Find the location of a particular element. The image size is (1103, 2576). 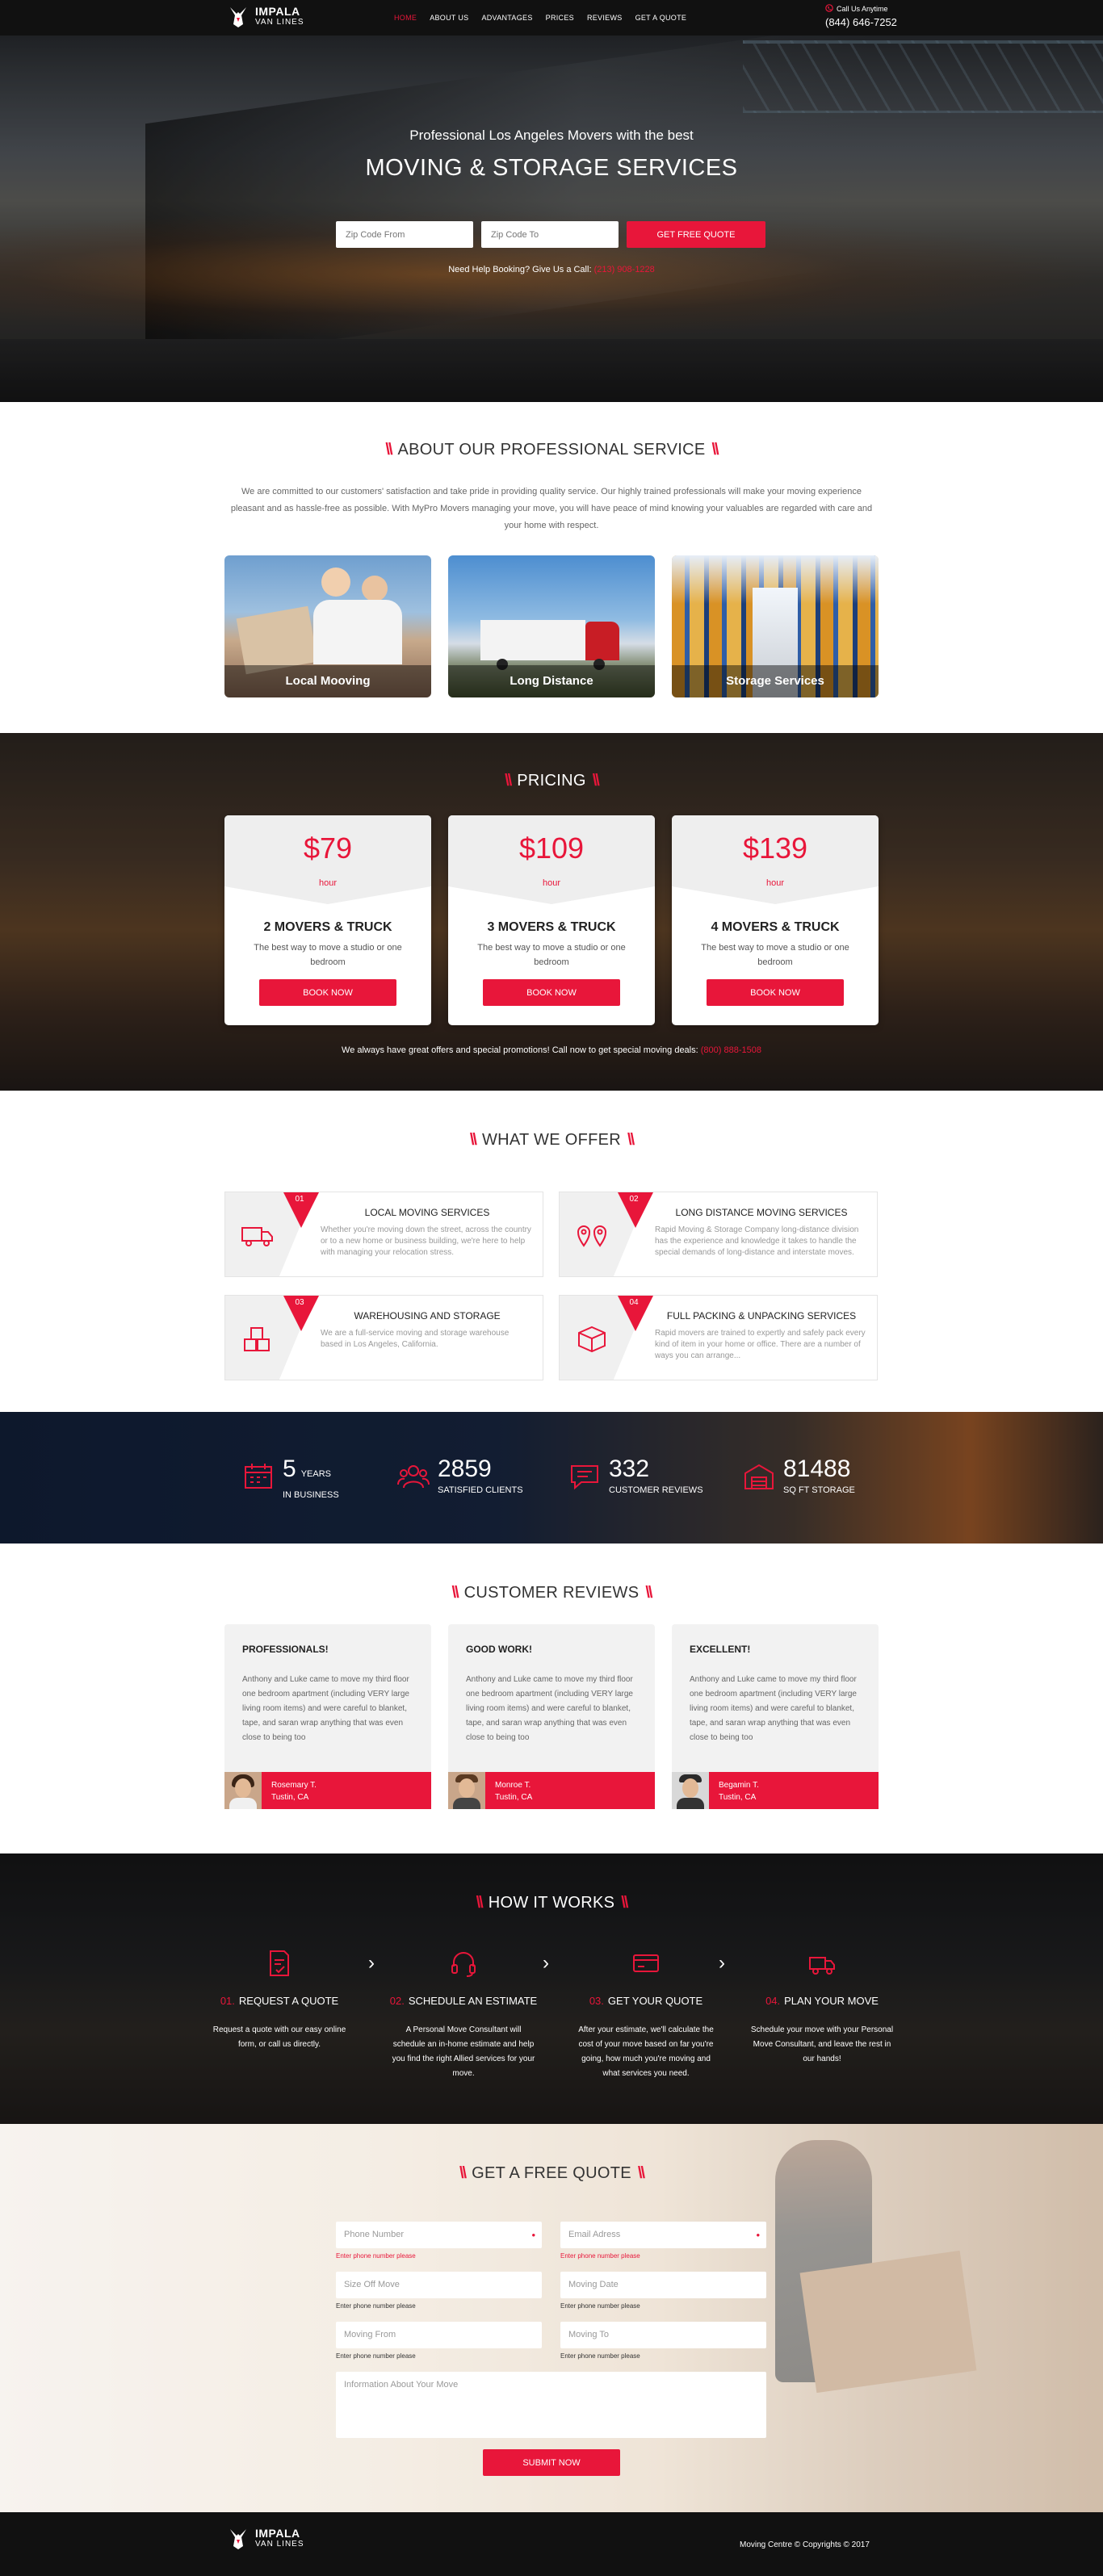

service-card-long-distance: Long Distance is located at coordinates (551, 626).